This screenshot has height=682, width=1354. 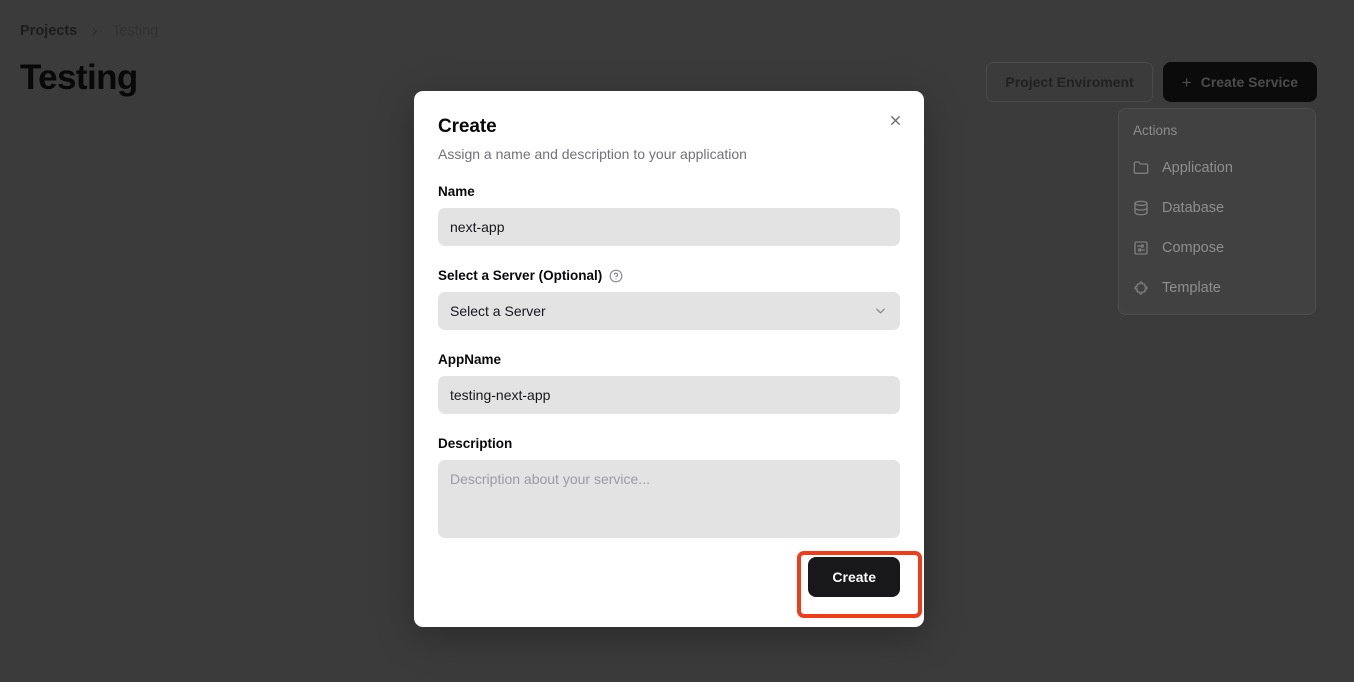 I want to click on appname-label-text: AppName, so click(x=470, y=359).